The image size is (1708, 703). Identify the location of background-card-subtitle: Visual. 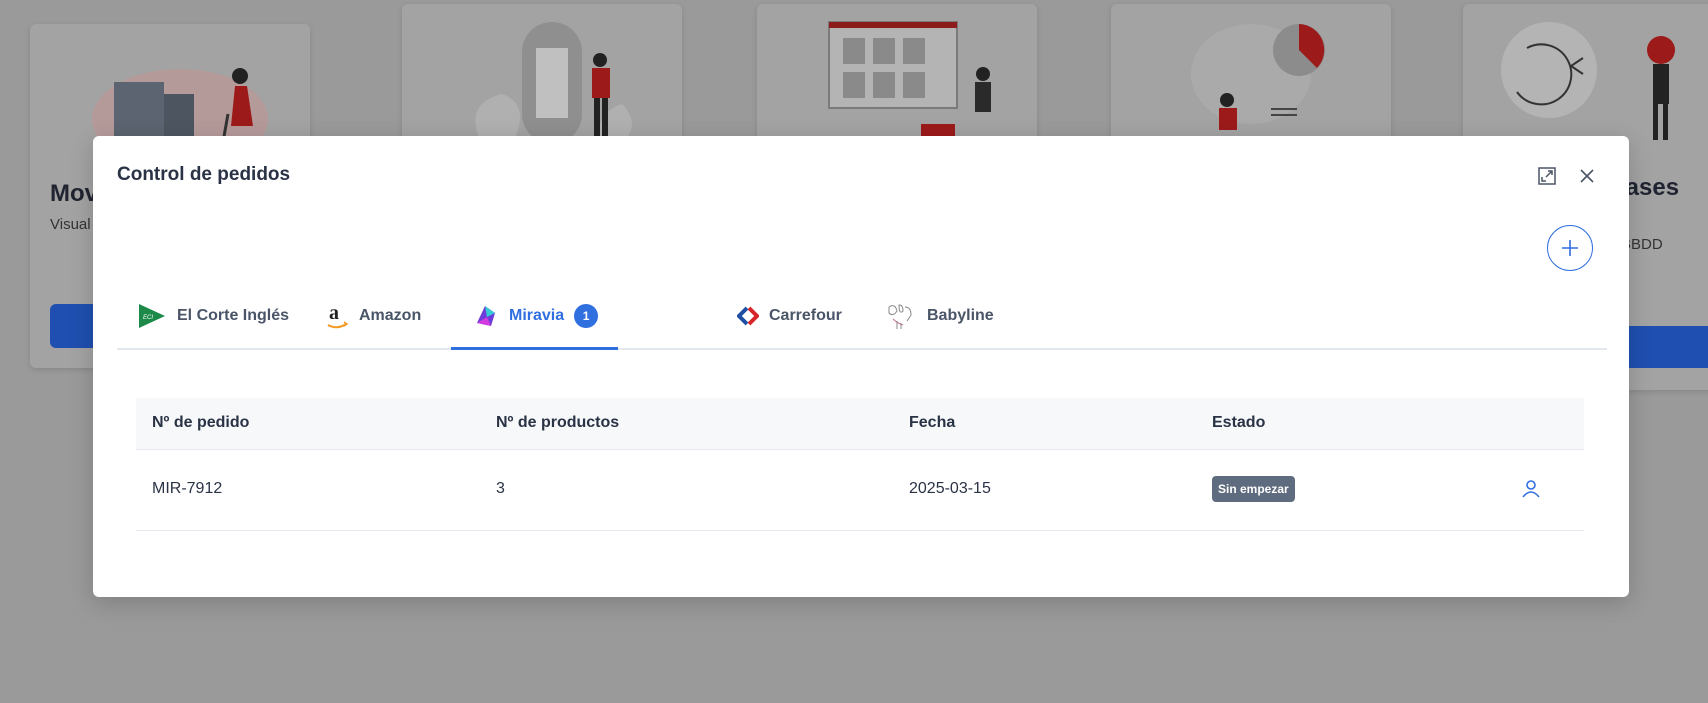
(70, 224).